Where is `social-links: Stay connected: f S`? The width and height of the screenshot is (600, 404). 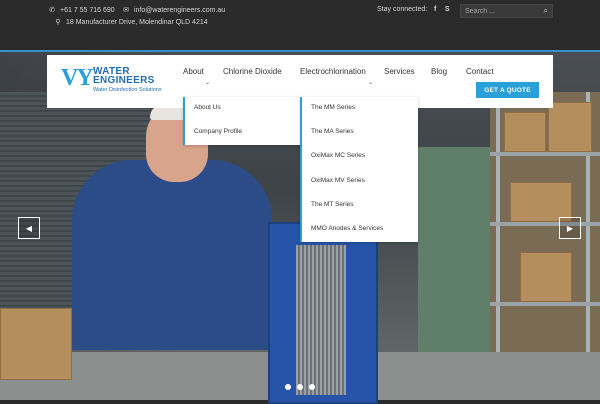
social-links: Stay connected: f S is located at coordinates (414, 9).